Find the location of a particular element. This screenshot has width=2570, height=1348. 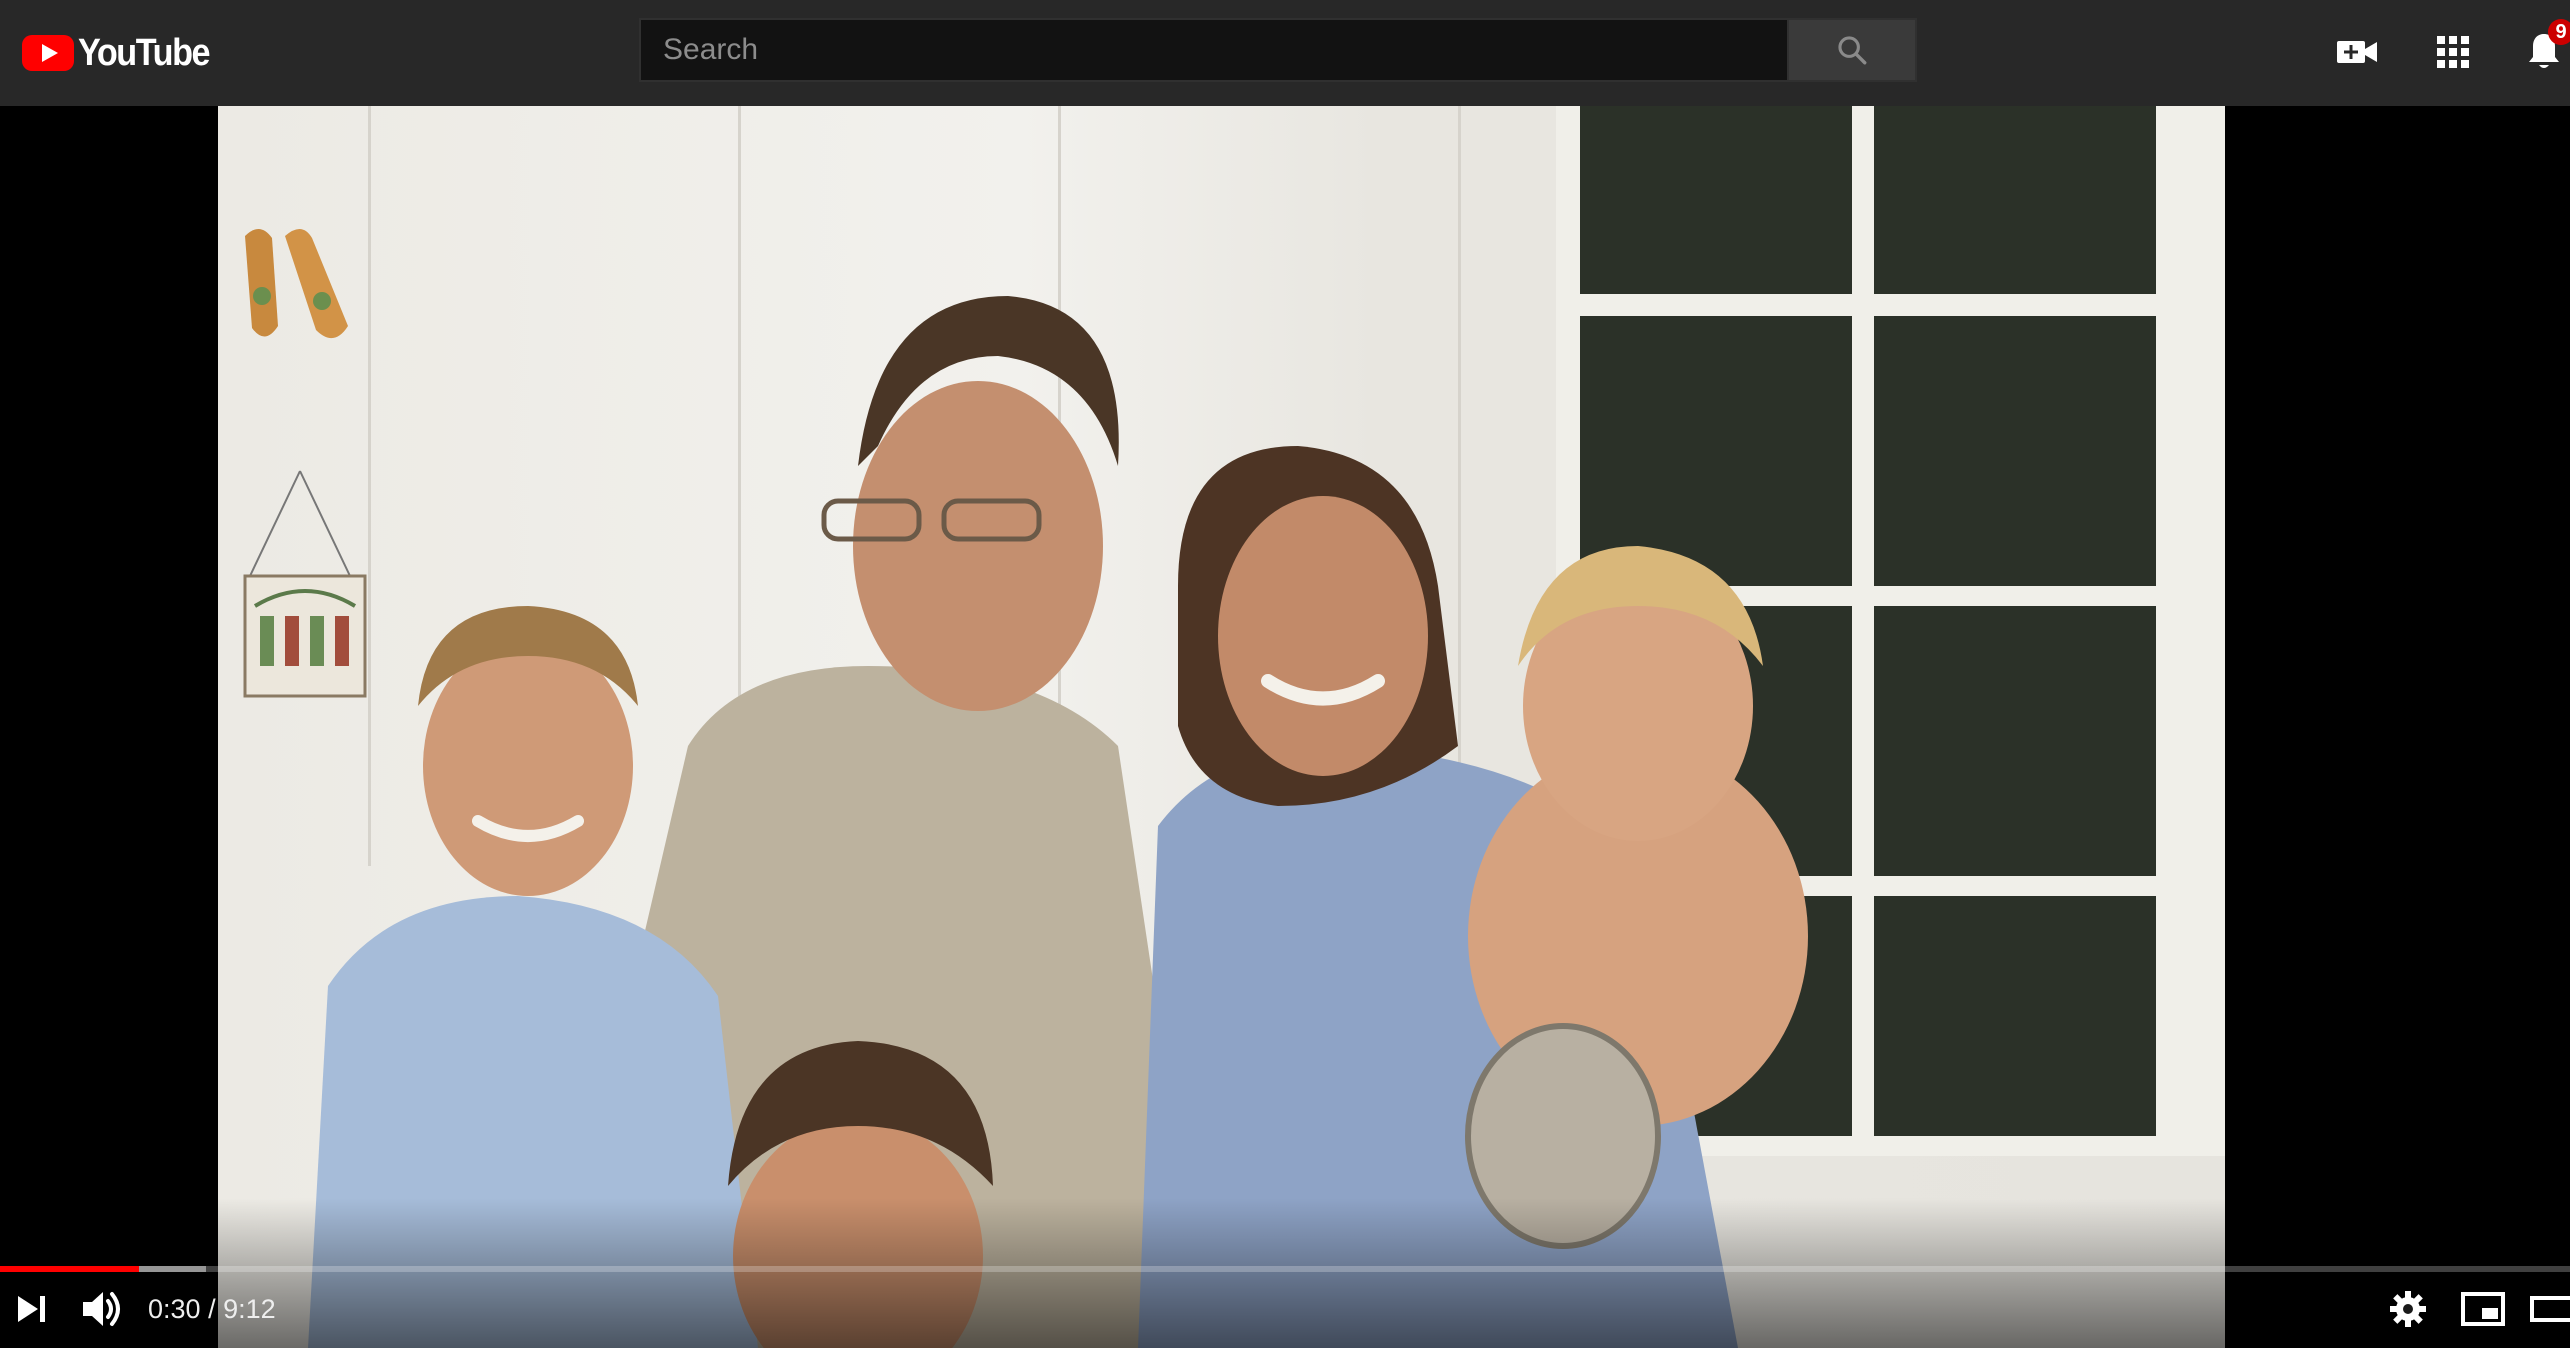

mute-button is located at coordinates (102, 1309).